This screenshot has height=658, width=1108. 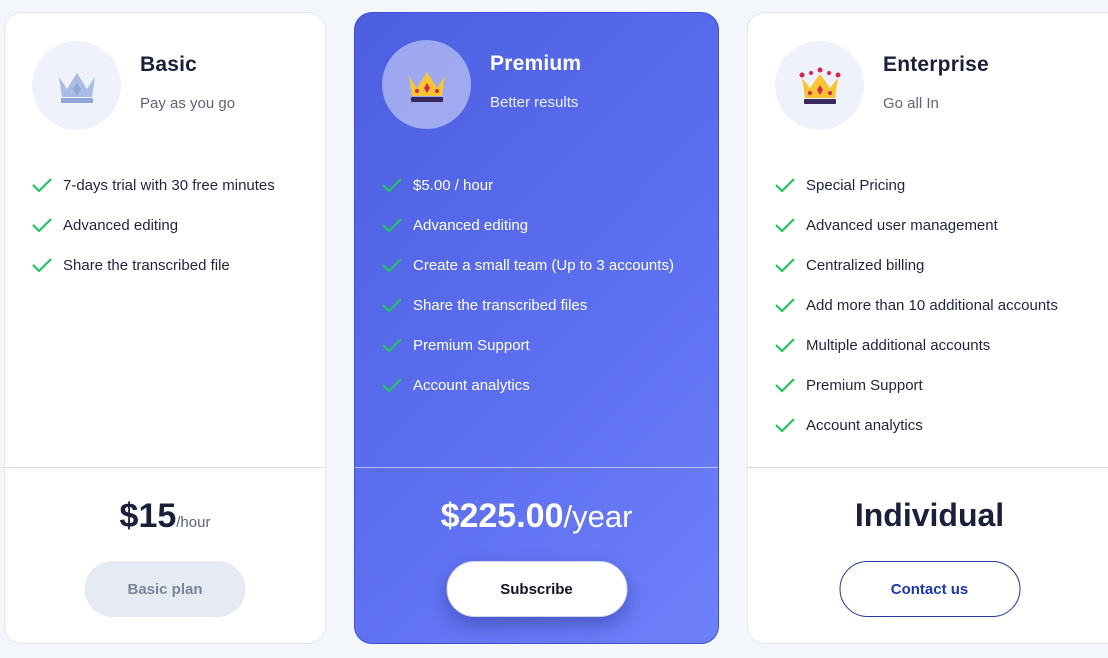 I want to click on plan-subtitle: Go all In, so click(x=911, y=103).